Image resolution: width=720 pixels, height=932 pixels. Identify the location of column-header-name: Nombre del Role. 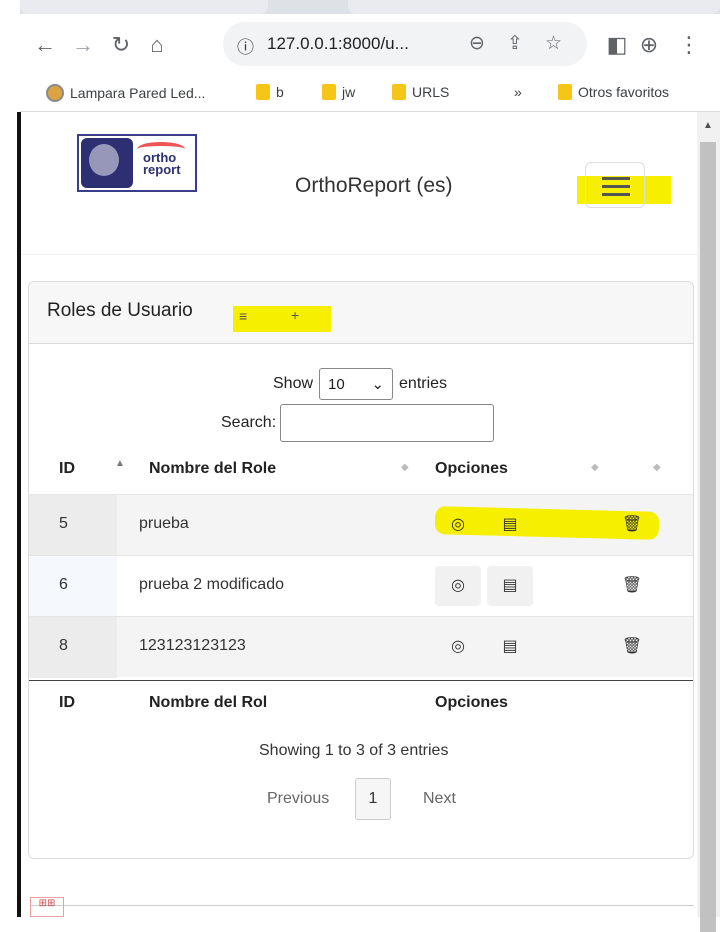
(212, 469).